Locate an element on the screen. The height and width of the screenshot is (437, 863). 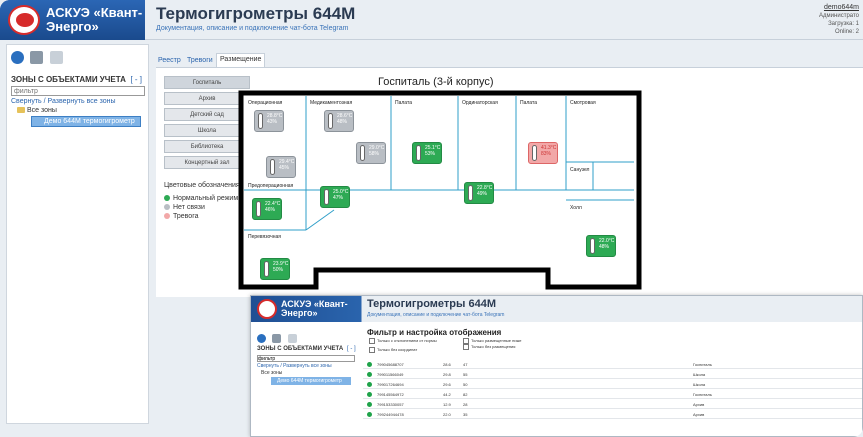
collapse-expand-link: Свернуть / Развернуть все зоны is located at coordinates (63, 101).